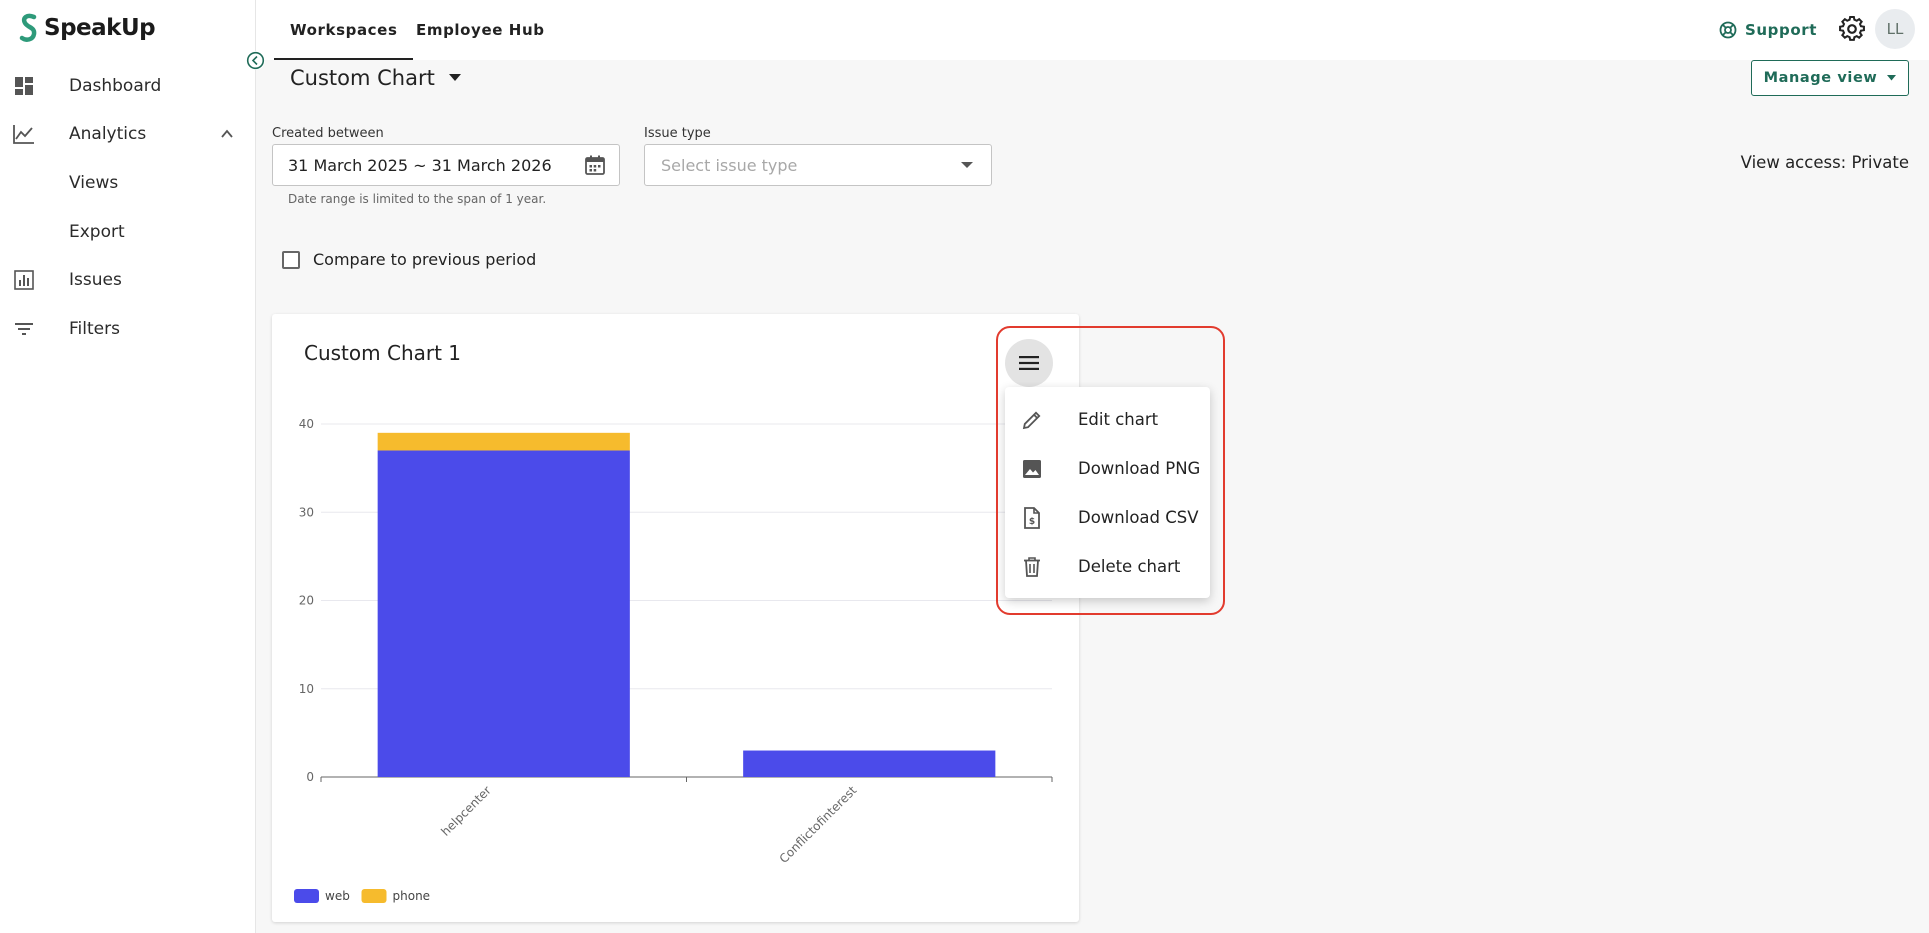  I want to click on sidebar-item-label: Analytics, so click(108, 134).